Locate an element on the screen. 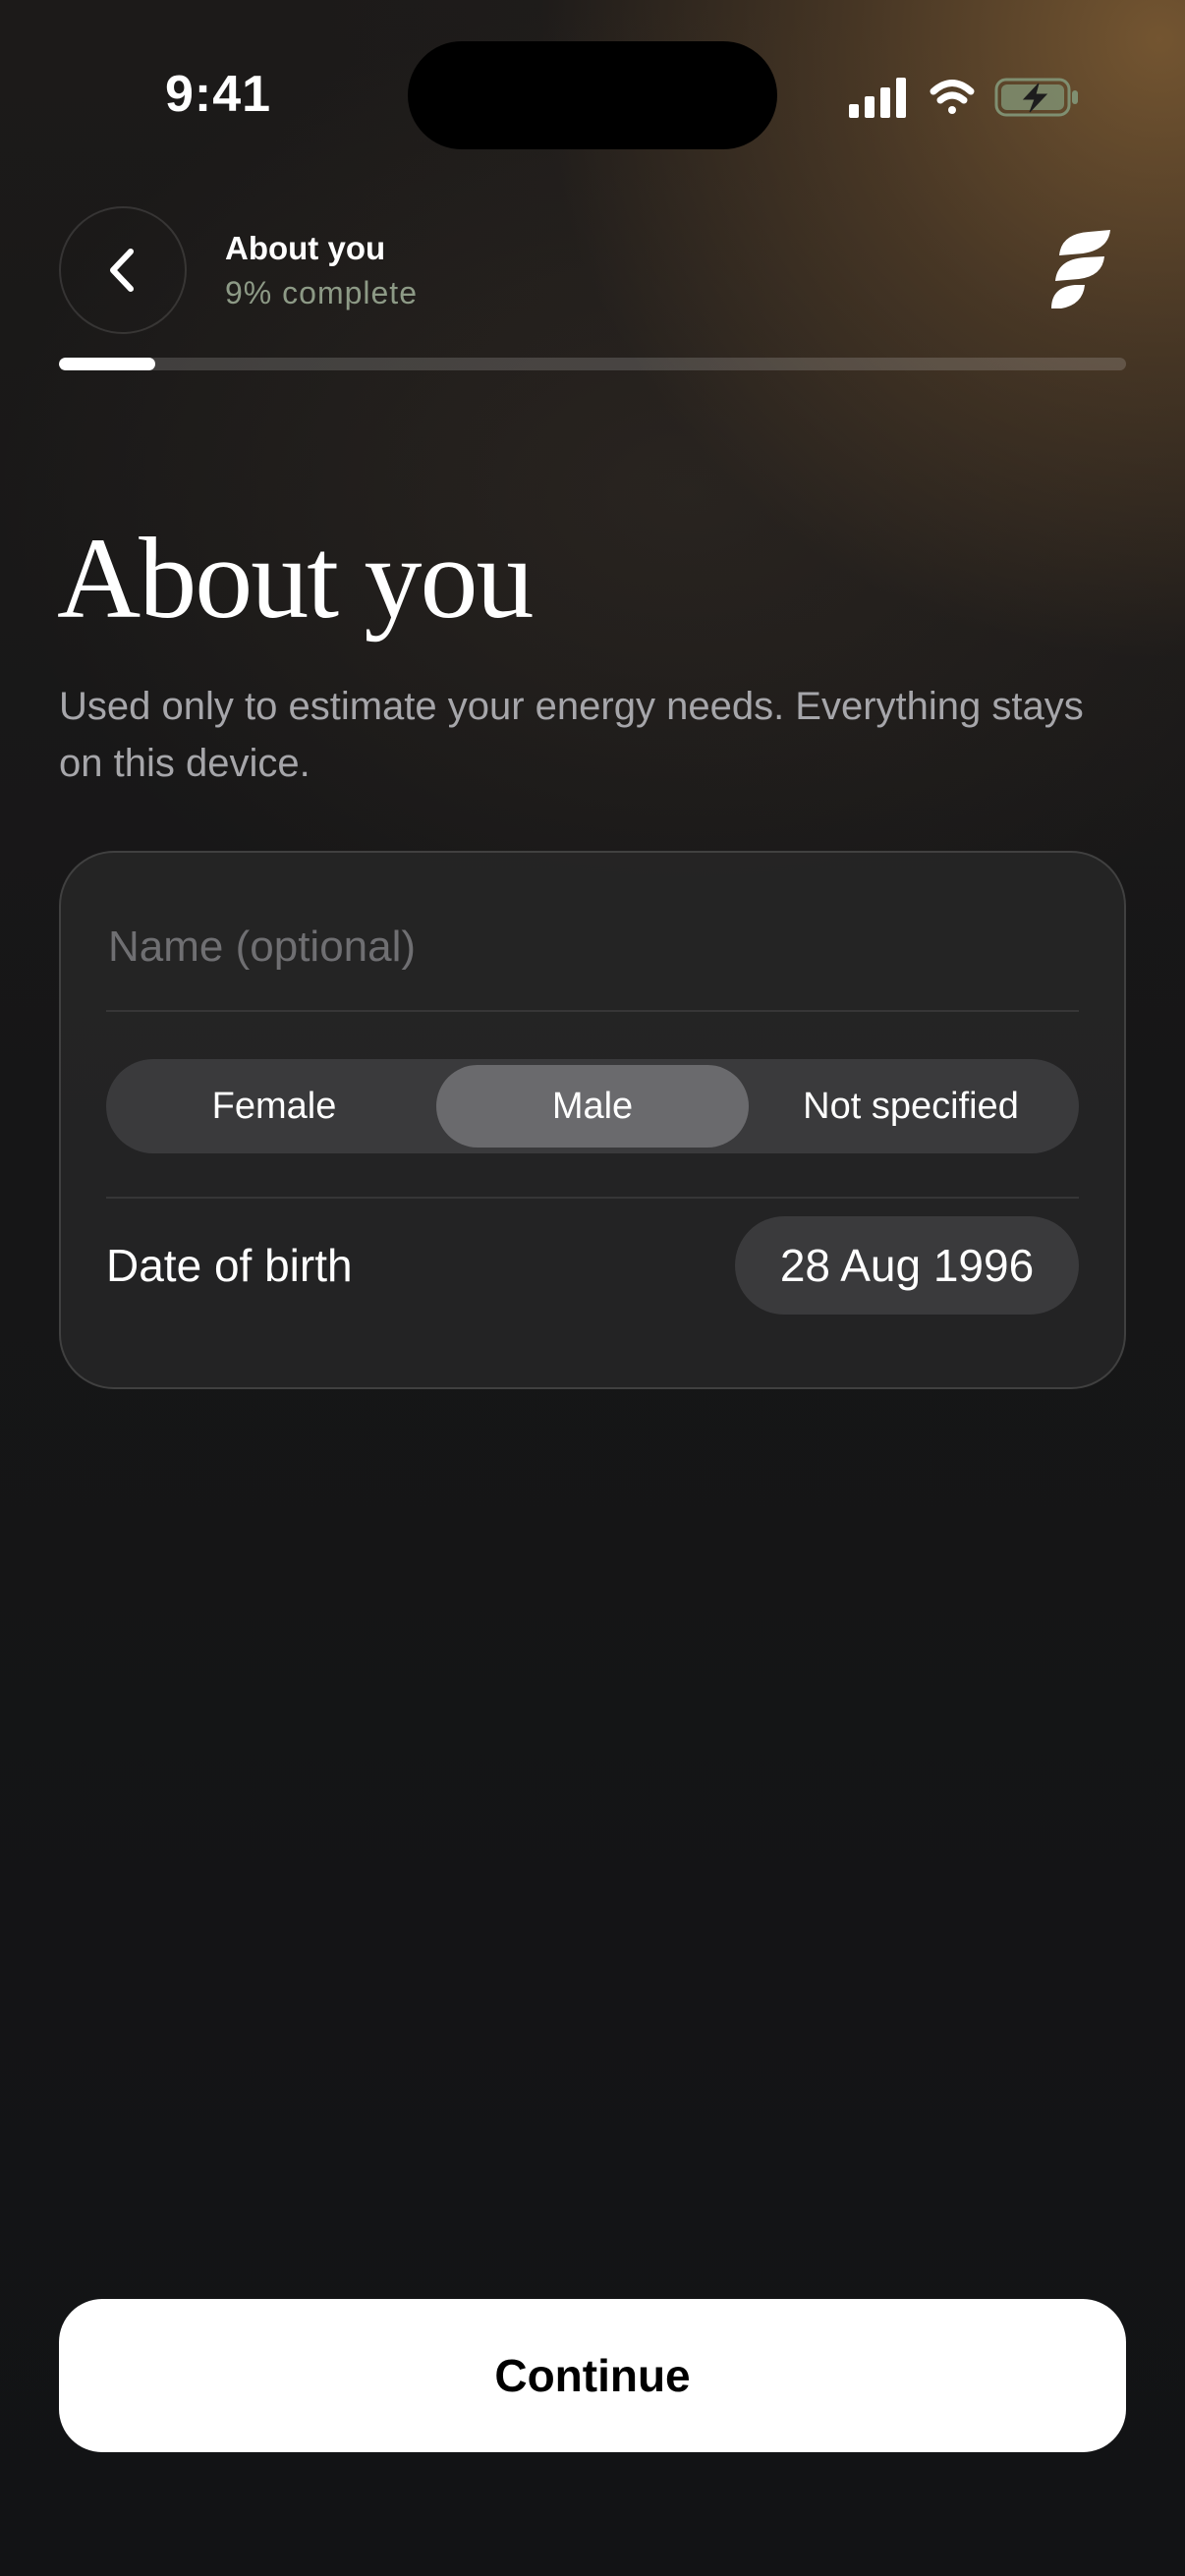  sex-segmented-control: Female Male Not specified is located at coordinates (592, 1106).